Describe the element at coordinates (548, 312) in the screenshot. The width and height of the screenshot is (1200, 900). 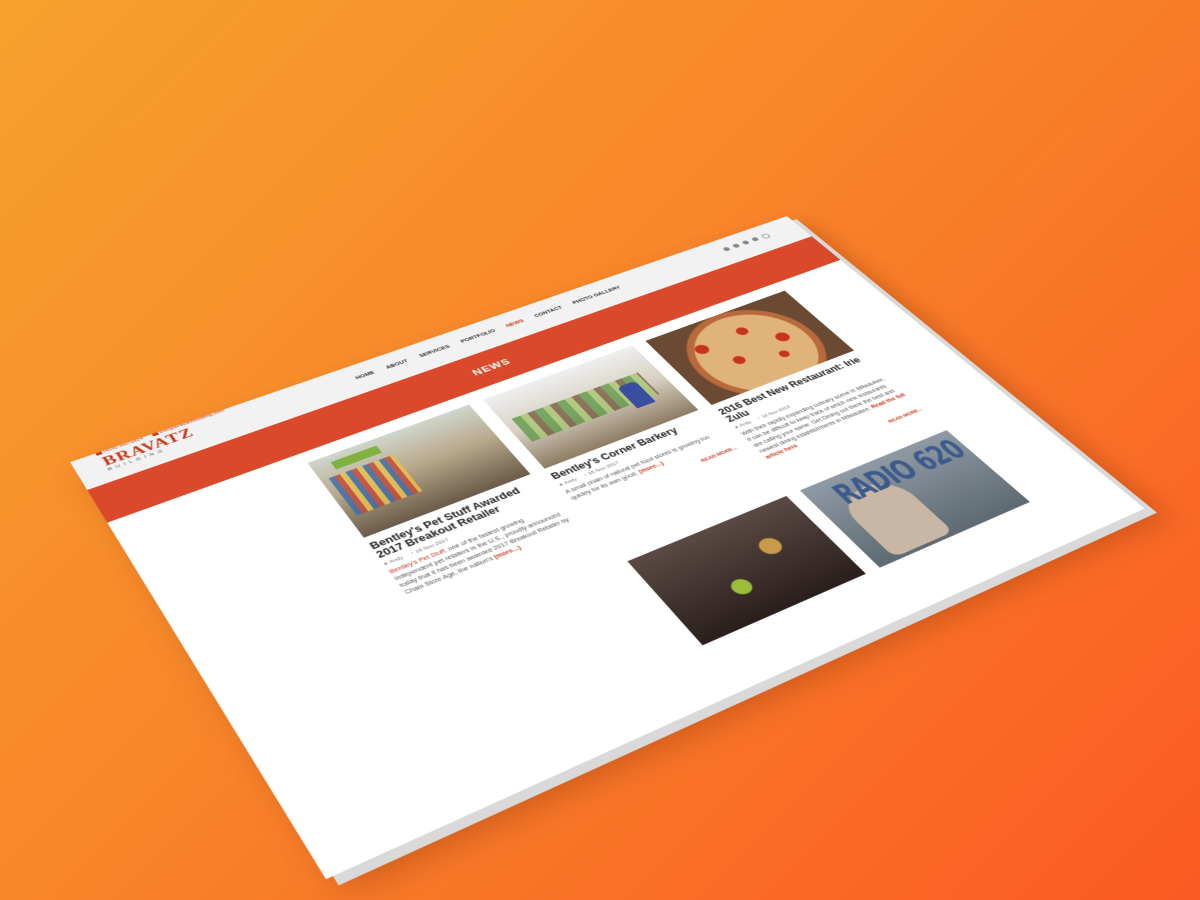
I see `nav-item-contact: CONTACT` at that location.